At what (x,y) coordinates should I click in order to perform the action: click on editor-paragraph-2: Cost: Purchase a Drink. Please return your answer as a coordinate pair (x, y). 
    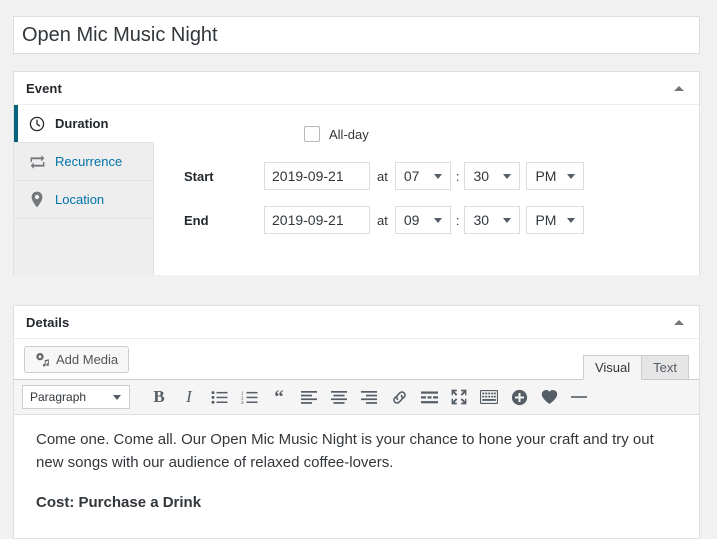
    Looking at the image, I should click on (119, 502).